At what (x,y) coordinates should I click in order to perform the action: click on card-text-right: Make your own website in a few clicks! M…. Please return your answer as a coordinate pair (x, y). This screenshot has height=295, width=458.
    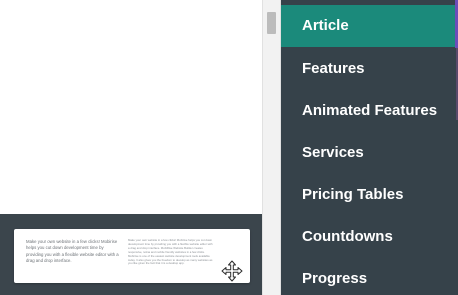
    Looking at the image, I should click on (170, 252).